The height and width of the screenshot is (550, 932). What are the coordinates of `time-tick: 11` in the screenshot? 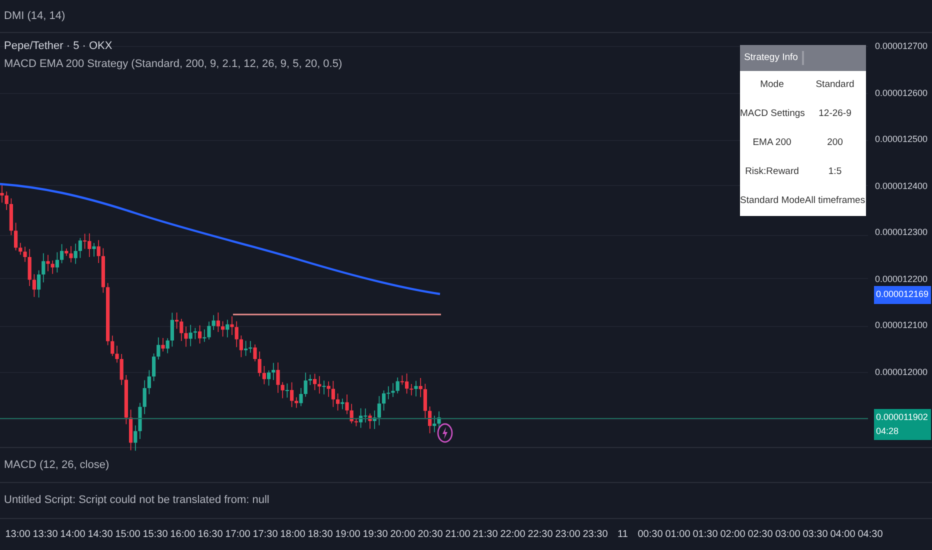 It's located at (623, 535).